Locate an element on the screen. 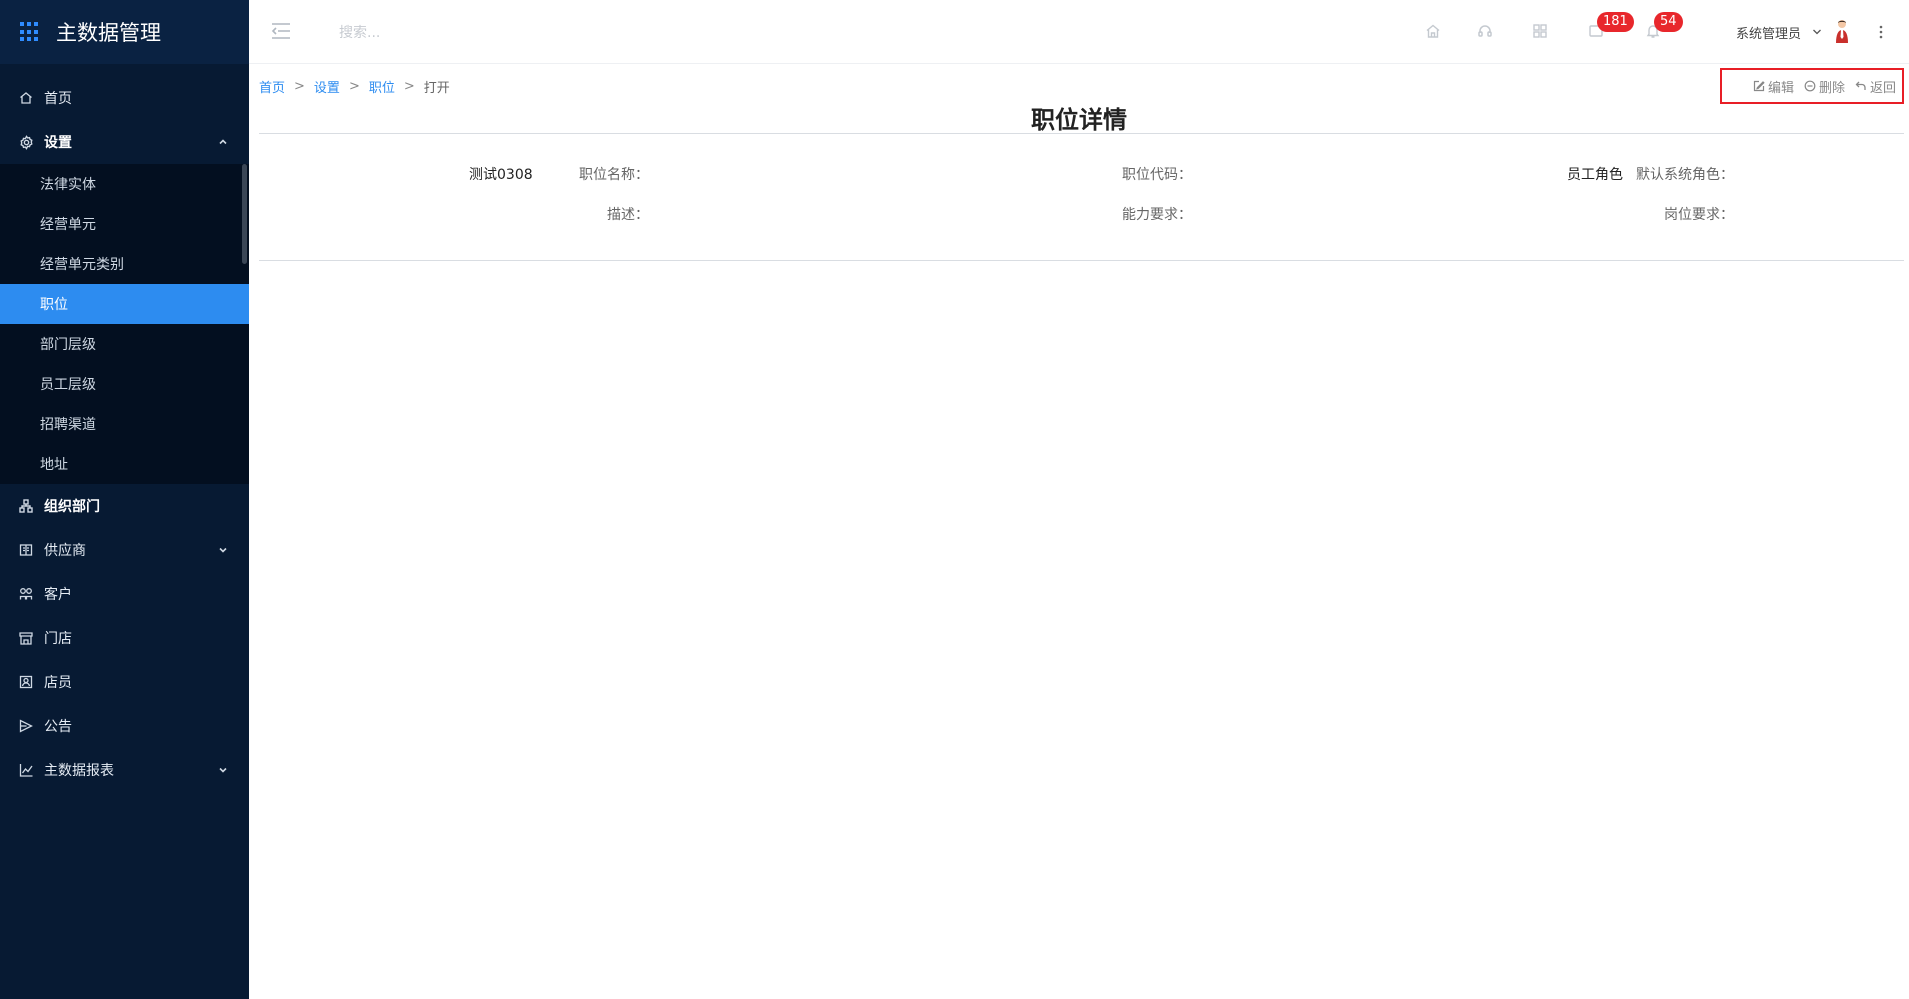 This screenshot has height=999, width=1909. announcement-icon is located at coordinates (26, 726).